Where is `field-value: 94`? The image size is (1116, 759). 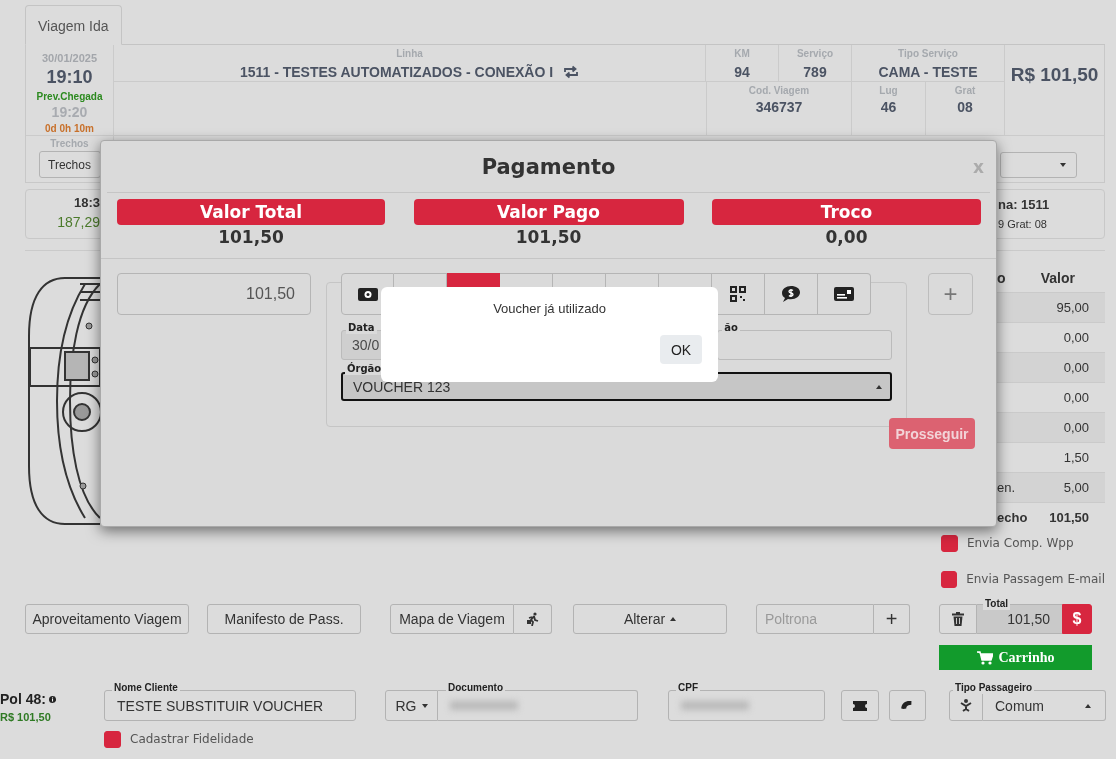
field-value: 94 is located at coordinates (742, 72).